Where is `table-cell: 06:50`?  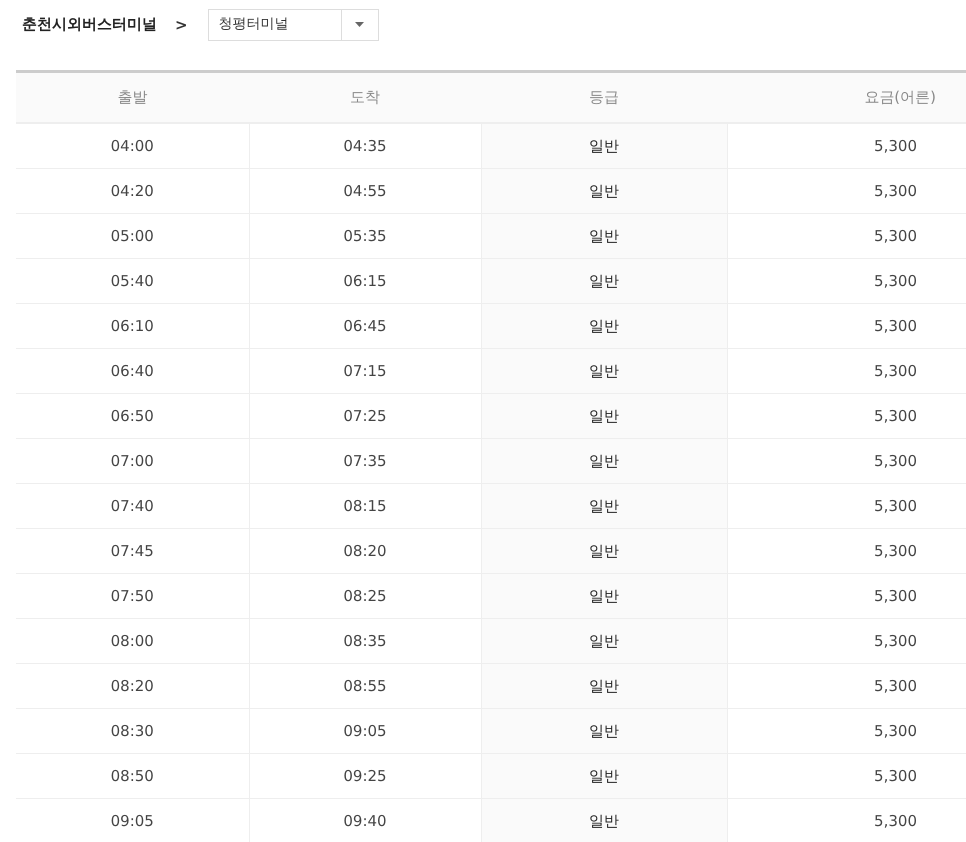
table-cell: 06:50 is located at coordinates (132, 416).